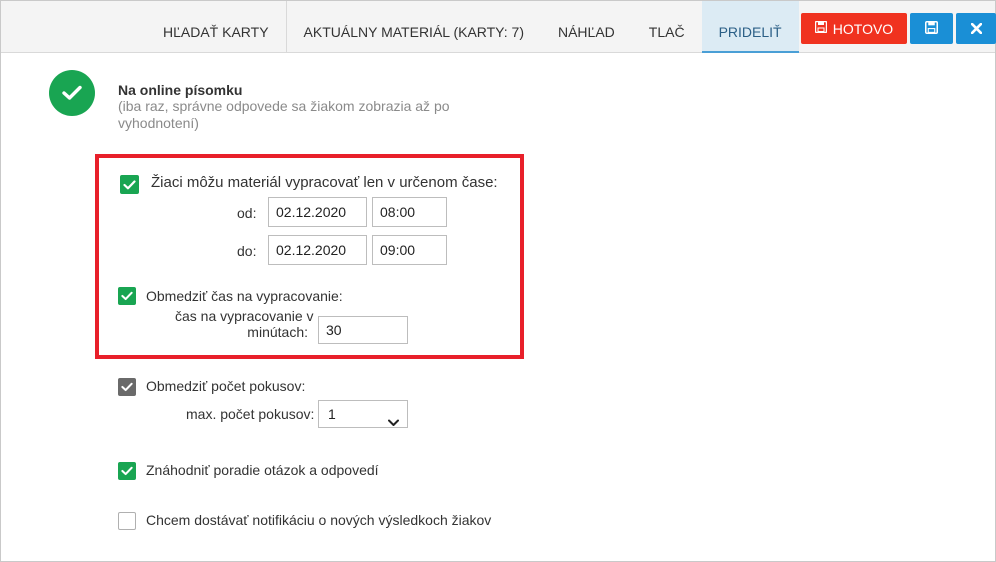 The height and width of the screenshot is (562, 996). I want to click on from-time-input: 08:00, so click(409, 212).